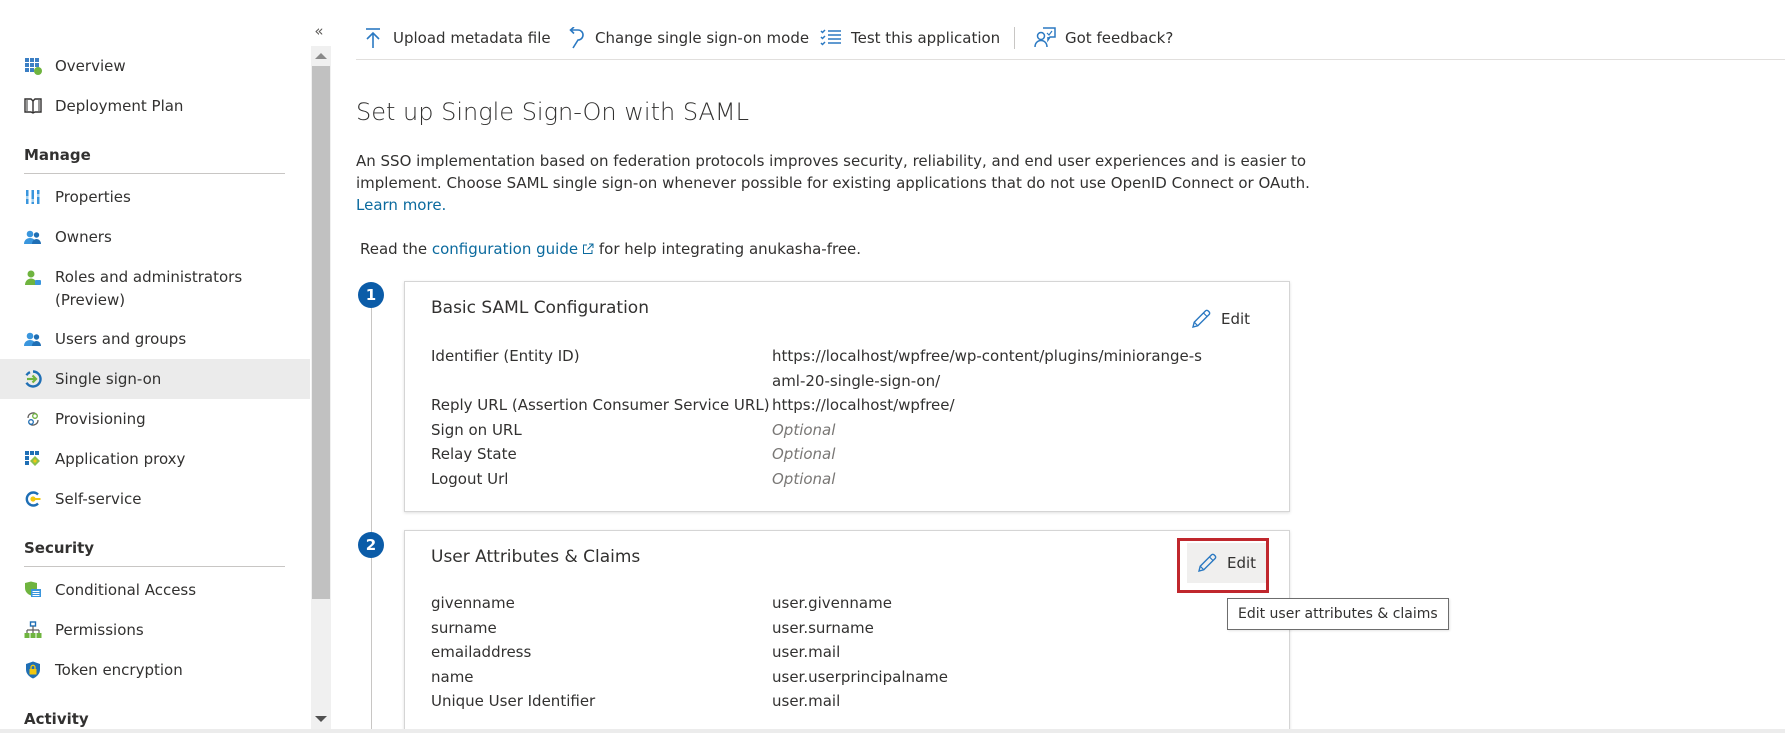  What do you see at coordinates (863, 405) in the screenshot?
I see `config-value: https://localhost/wpfree/` at bounding box center [863, 405].